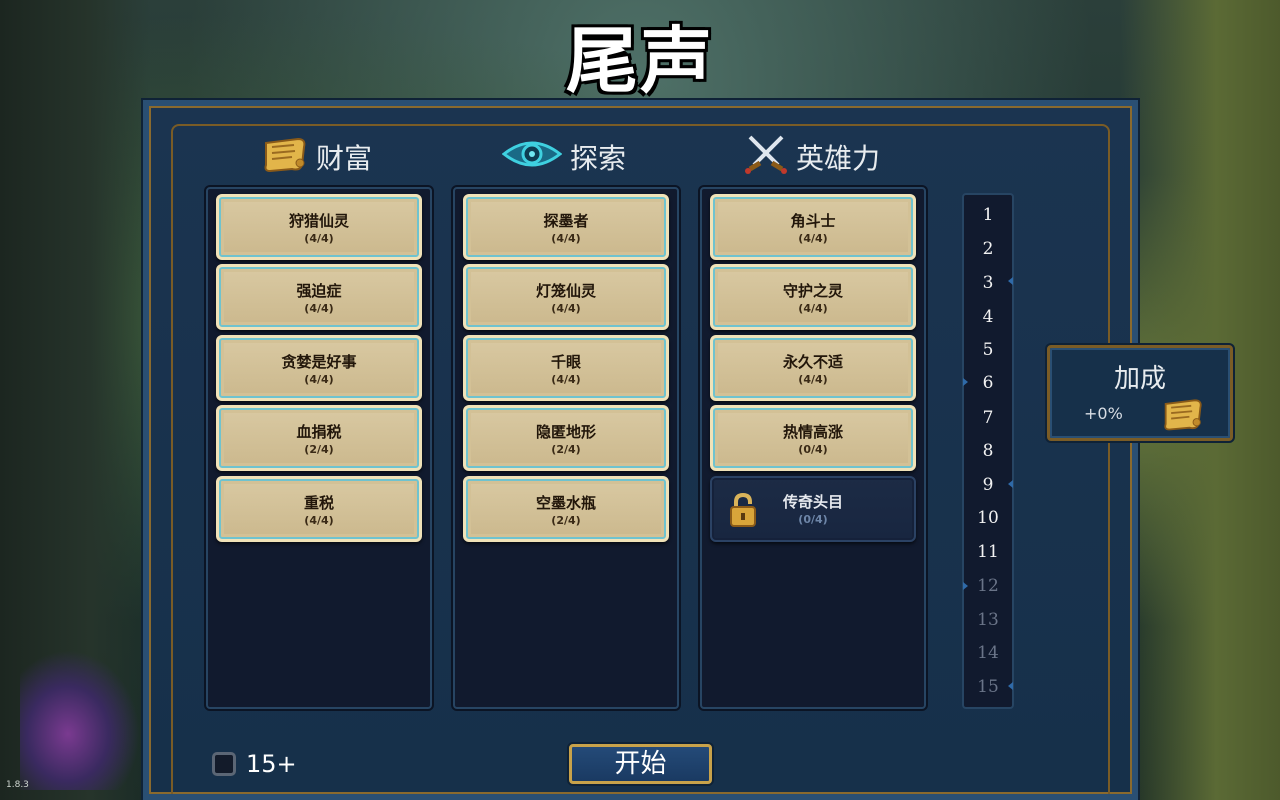 The width and height of the screenshot is (1280, 800). I want to click on level-selector: 1 2 3 4 5 6 7 8 9 10 11 12 13 14 15, so click(988, 451).